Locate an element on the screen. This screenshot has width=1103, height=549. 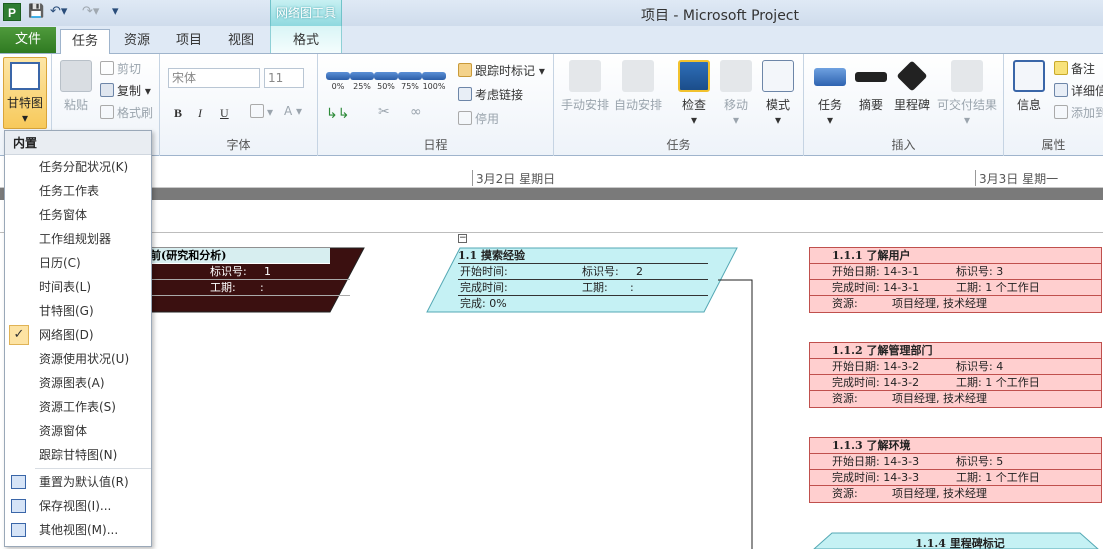
view-strip is located at coordinates (551, 216).